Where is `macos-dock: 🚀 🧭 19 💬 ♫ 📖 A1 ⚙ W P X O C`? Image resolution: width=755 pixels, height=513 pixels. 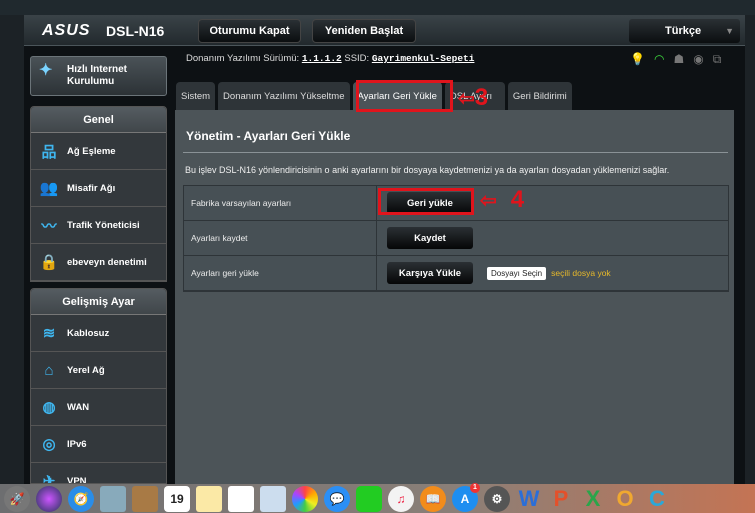 macos-dock: 🚀 🧭 19 💬 ♫ 📖 A1 ⚙ W P X O C is located at coordinates (377, 497).